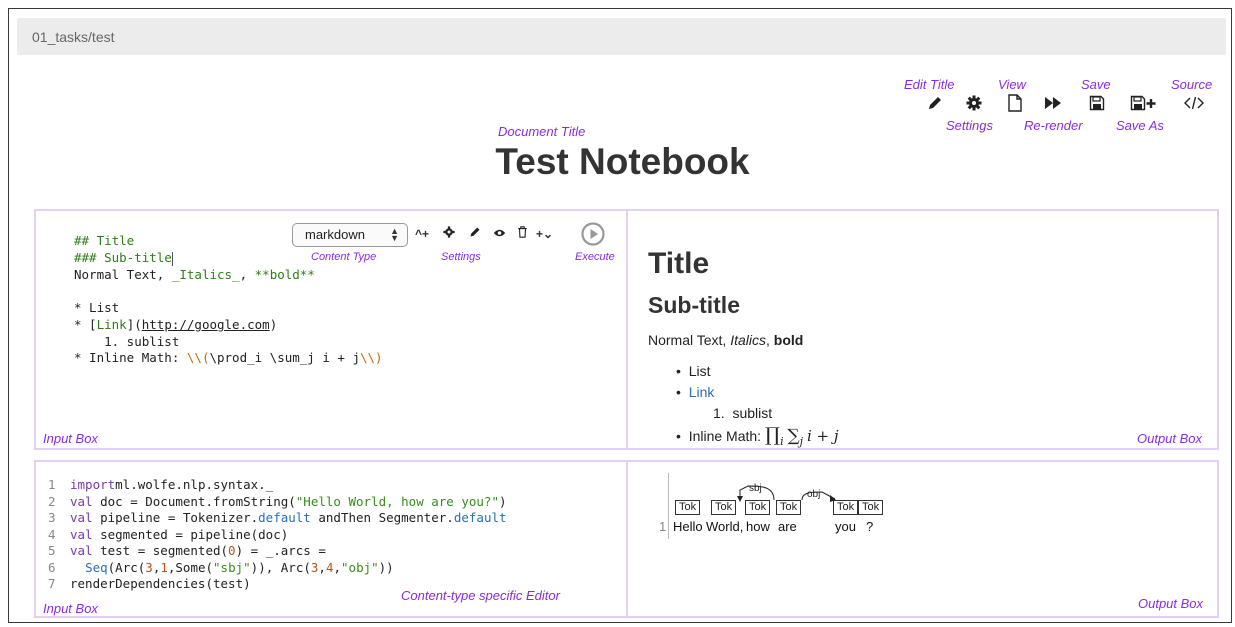 This screenshot has width=1235, height=627. I want to click on arc-label-sbj: sbj, so click(755, 488).